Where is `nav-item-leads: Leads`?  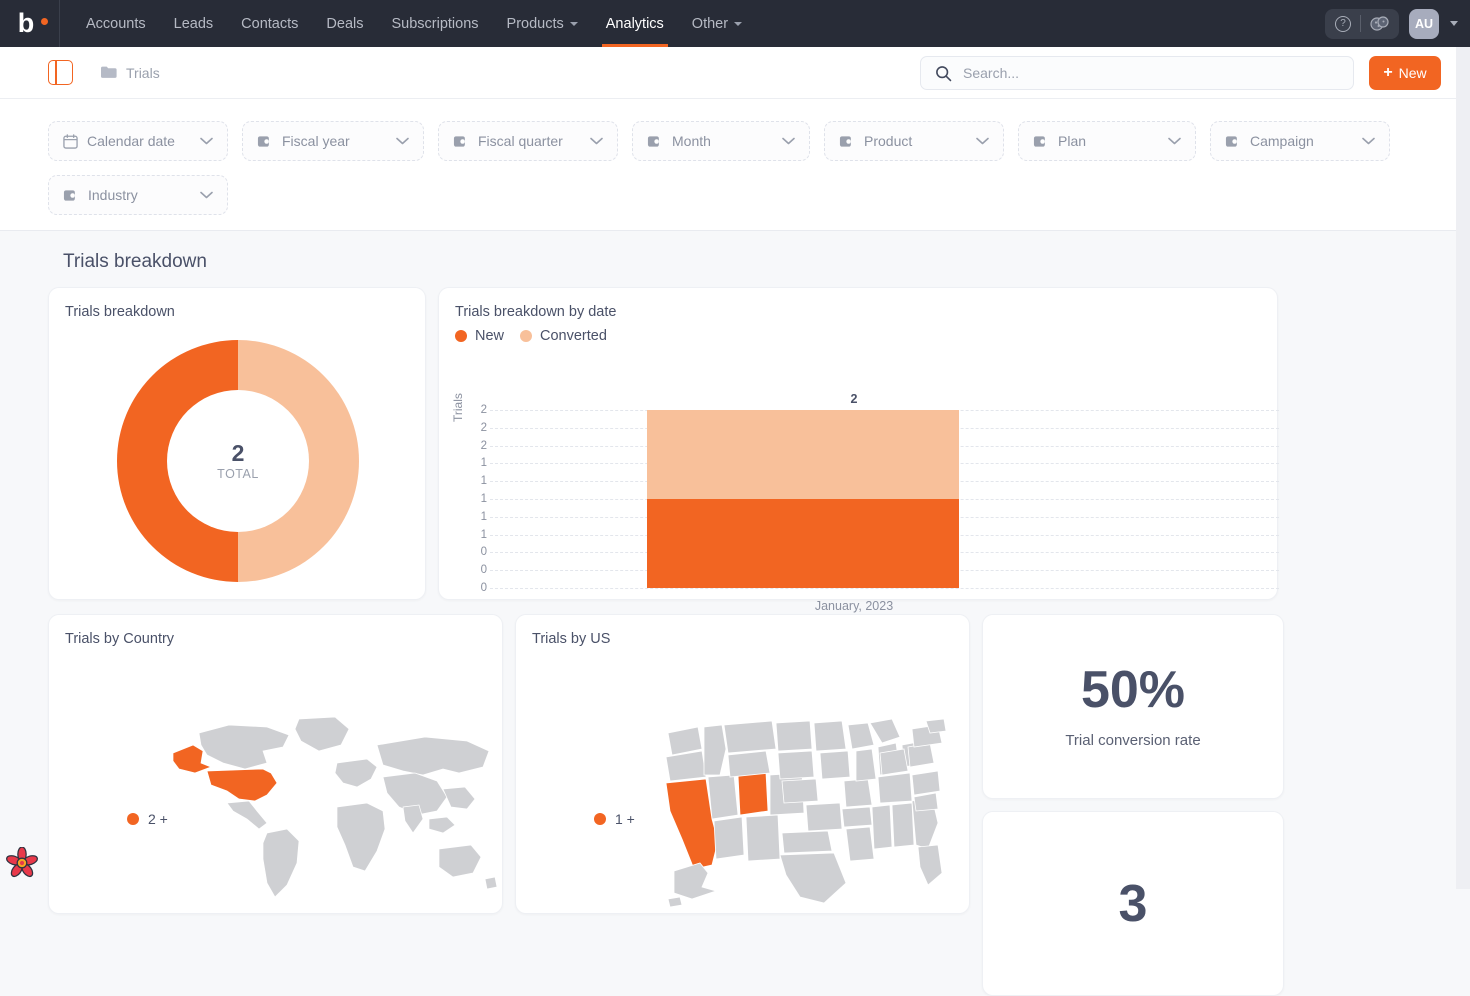
nav-item-leads: Leads is located at coordinates (194, 23).